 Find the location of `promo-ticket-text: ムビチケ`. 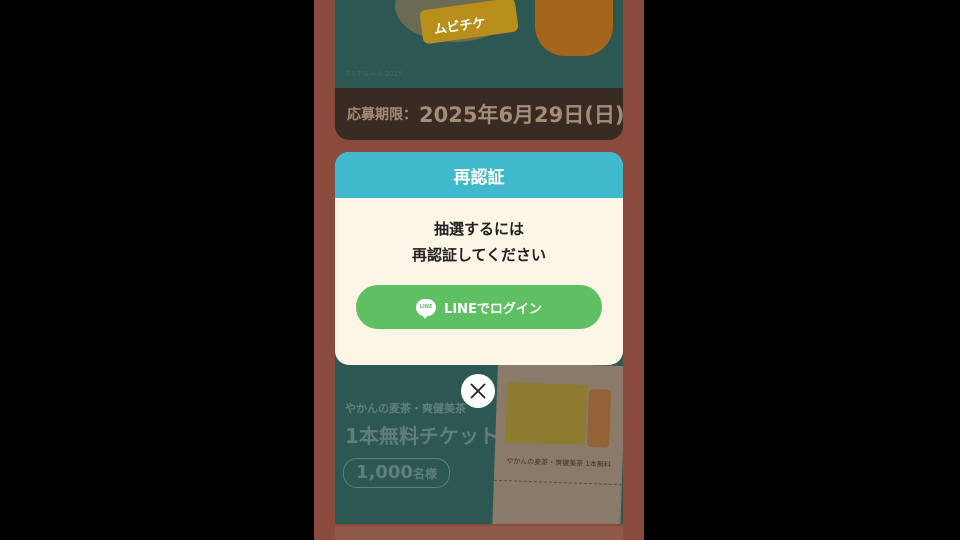

promo-ticket-text: ムビチケ is located at coordinates (459, 26).